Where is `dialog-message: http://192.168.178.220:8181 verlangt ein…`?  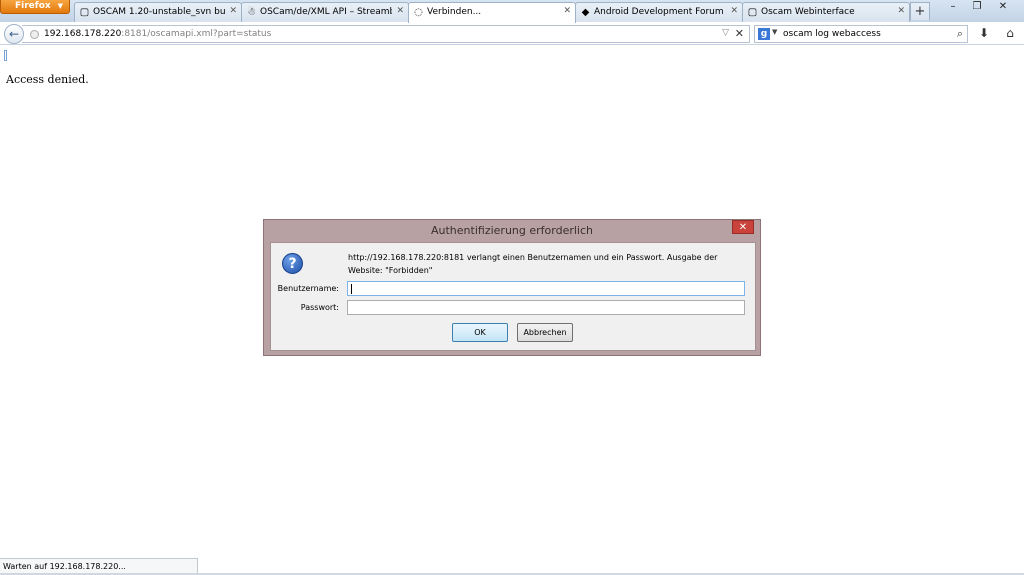 dialog-message: http://192.168.178.220:8181 verlangt ein… is located at coordinates (533, 264).